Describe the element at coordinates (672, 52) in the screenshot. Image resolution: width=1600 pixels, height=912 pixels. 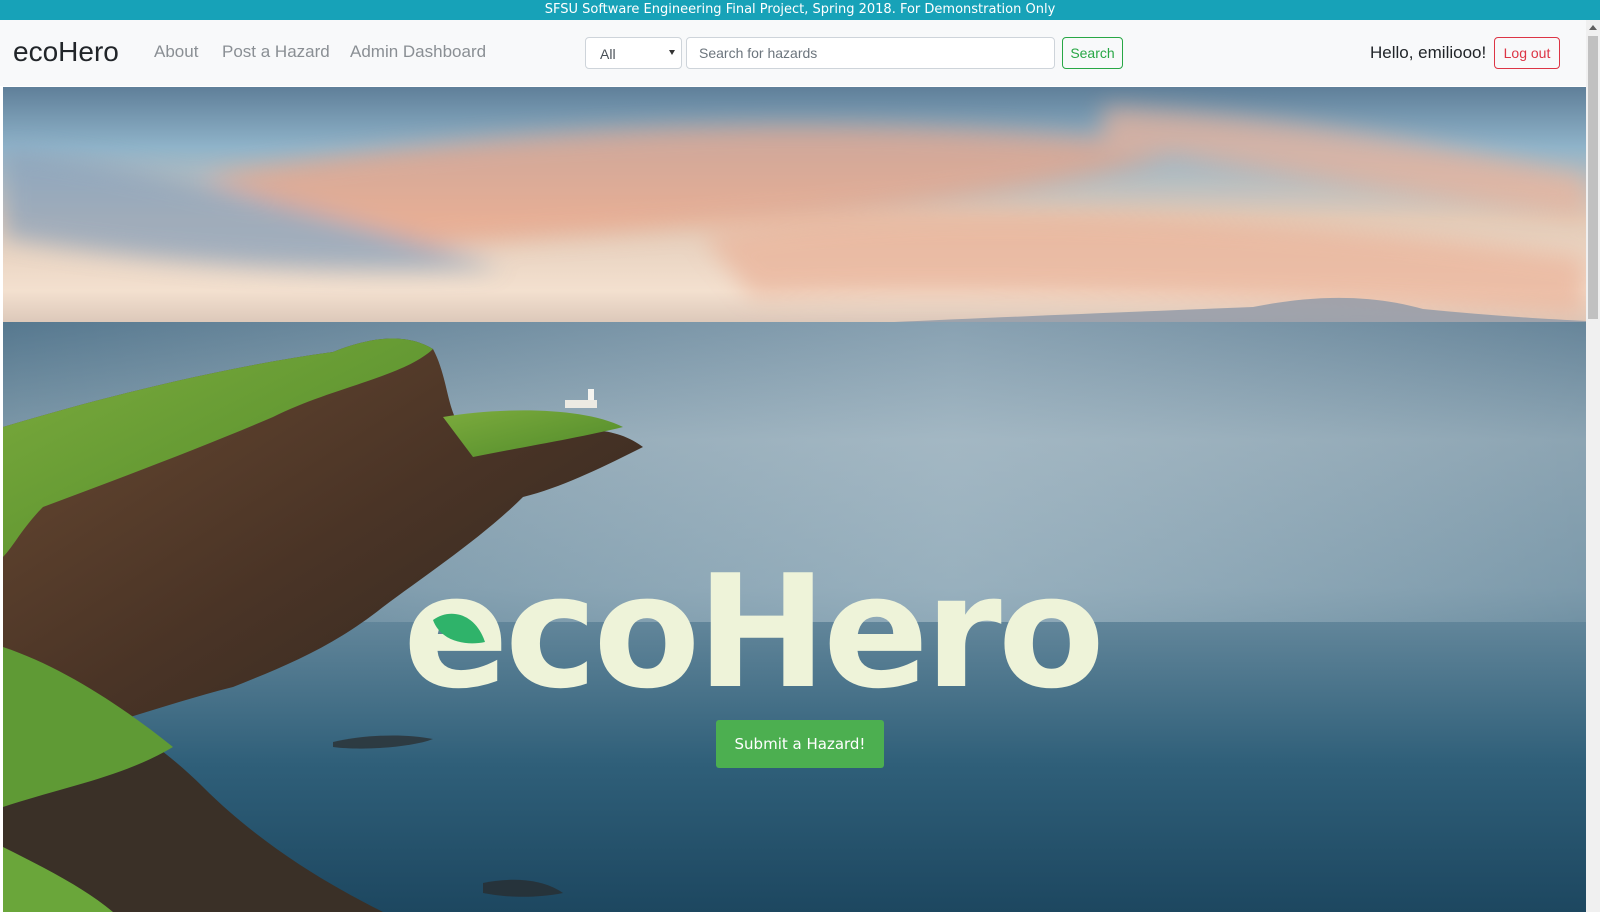
I see `caret-down-icon` at that location.